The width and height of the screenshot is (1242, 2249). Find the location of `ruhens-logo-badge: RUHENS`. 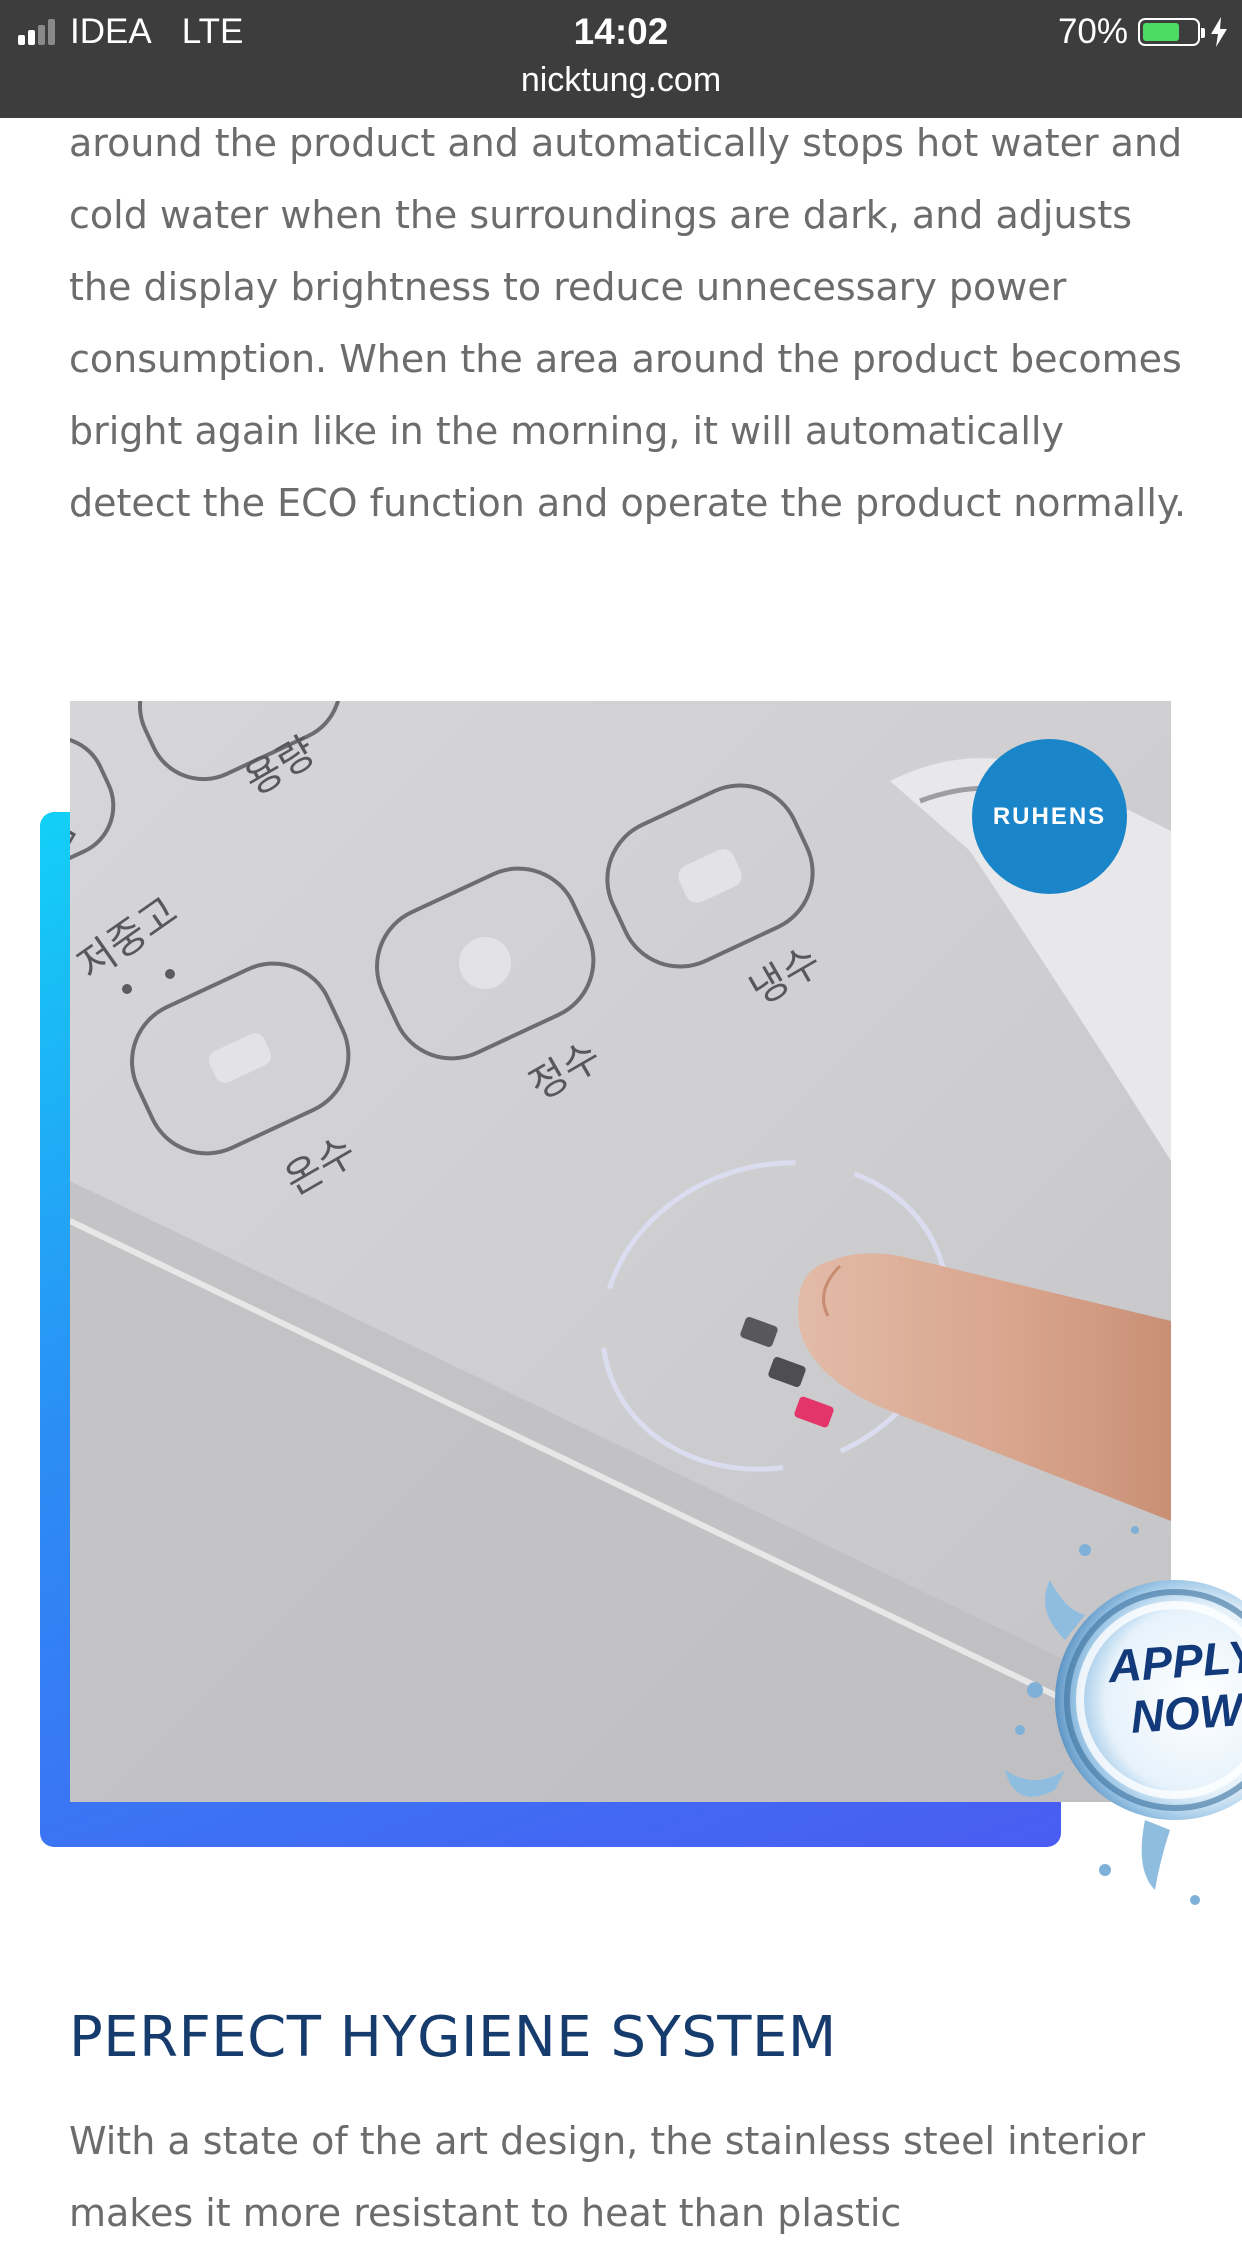

ruhens-logo-badge: RUHENS is located at coordinates (1049, 816).